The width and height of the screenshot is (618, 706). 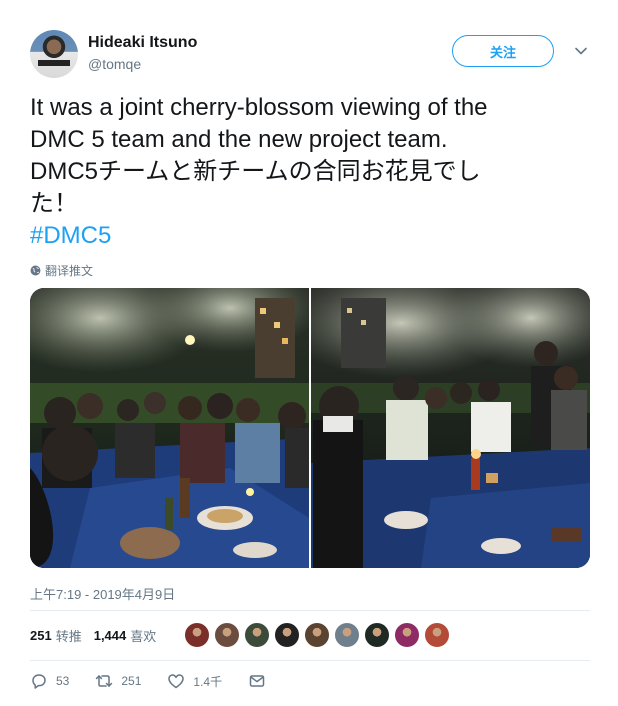 I want to click on user-handle: @tomqe, so click(x=114, y=64).